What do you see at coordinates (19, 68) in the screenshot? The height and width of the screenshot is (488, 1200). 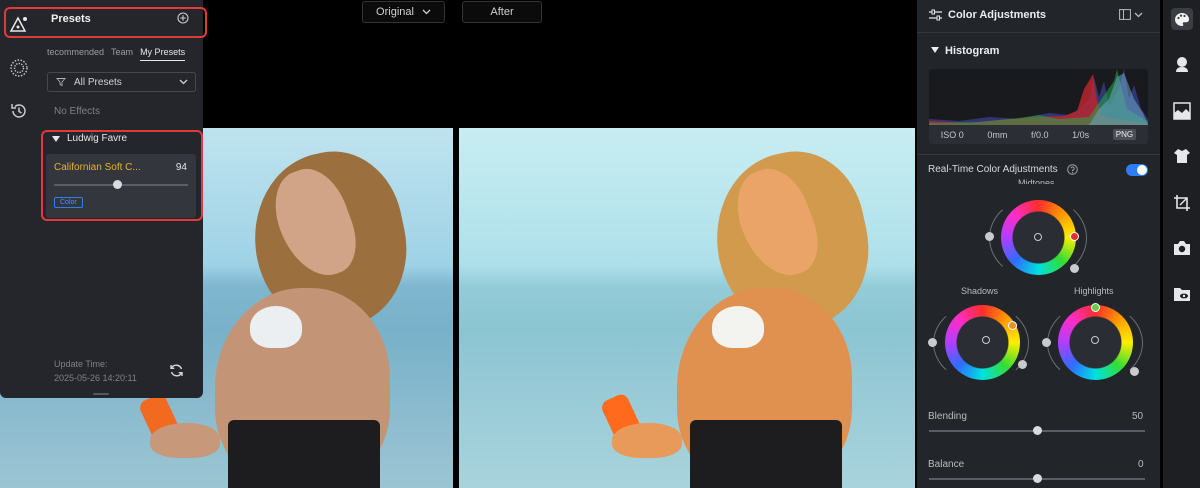 I see `texture-icon` at bounding box center [19, 68].